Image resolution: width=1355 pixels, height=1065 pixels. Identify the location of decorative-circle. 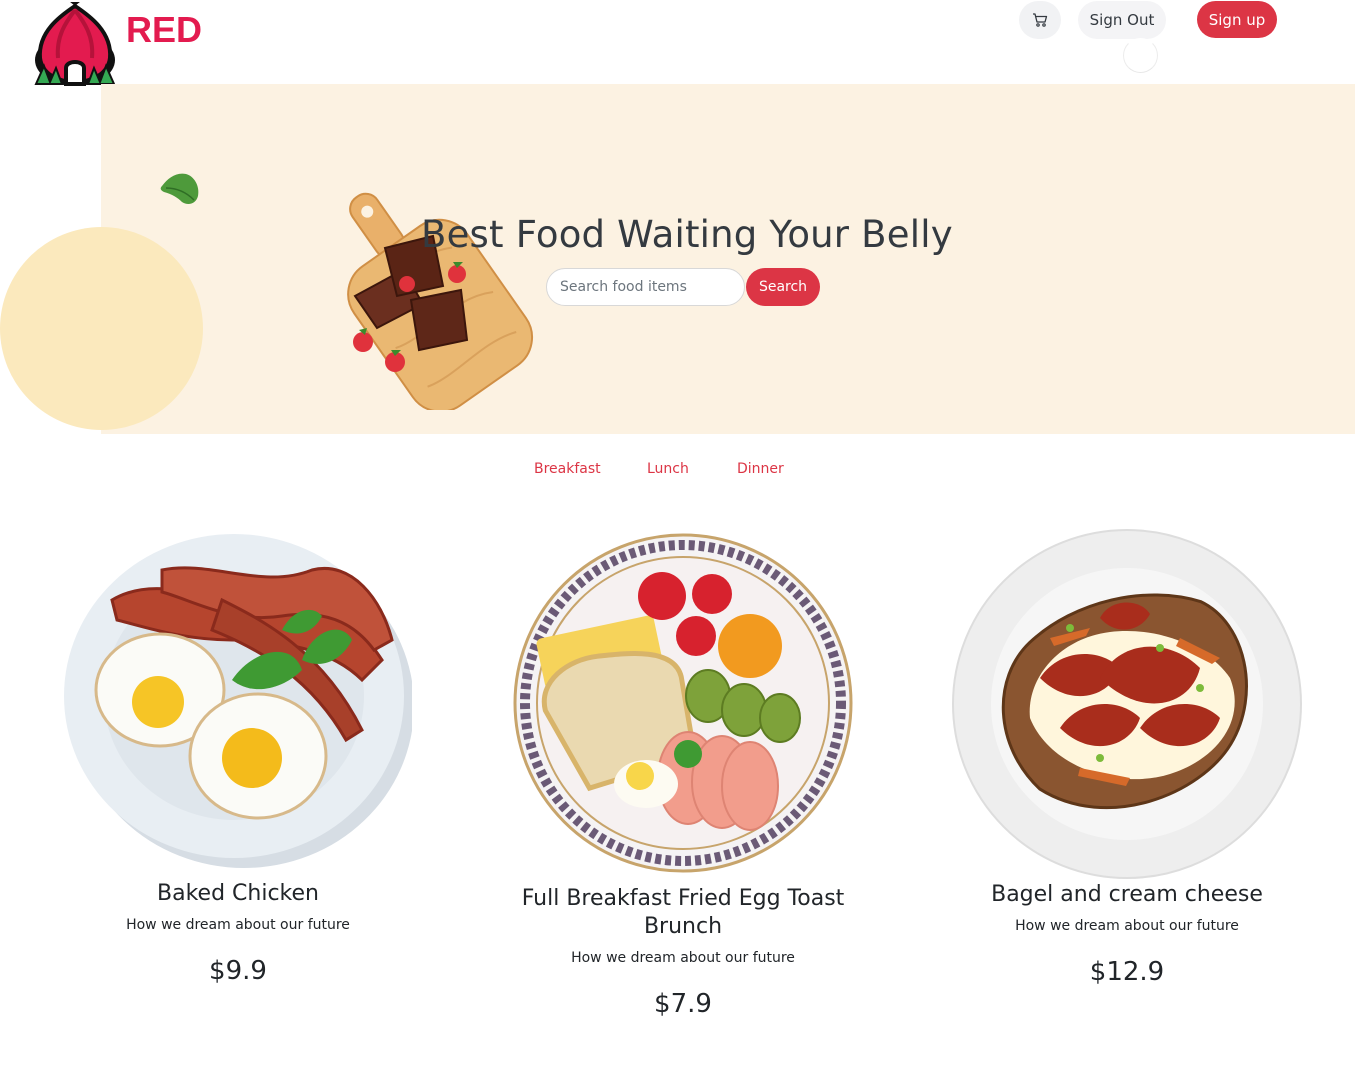
(101, 328).